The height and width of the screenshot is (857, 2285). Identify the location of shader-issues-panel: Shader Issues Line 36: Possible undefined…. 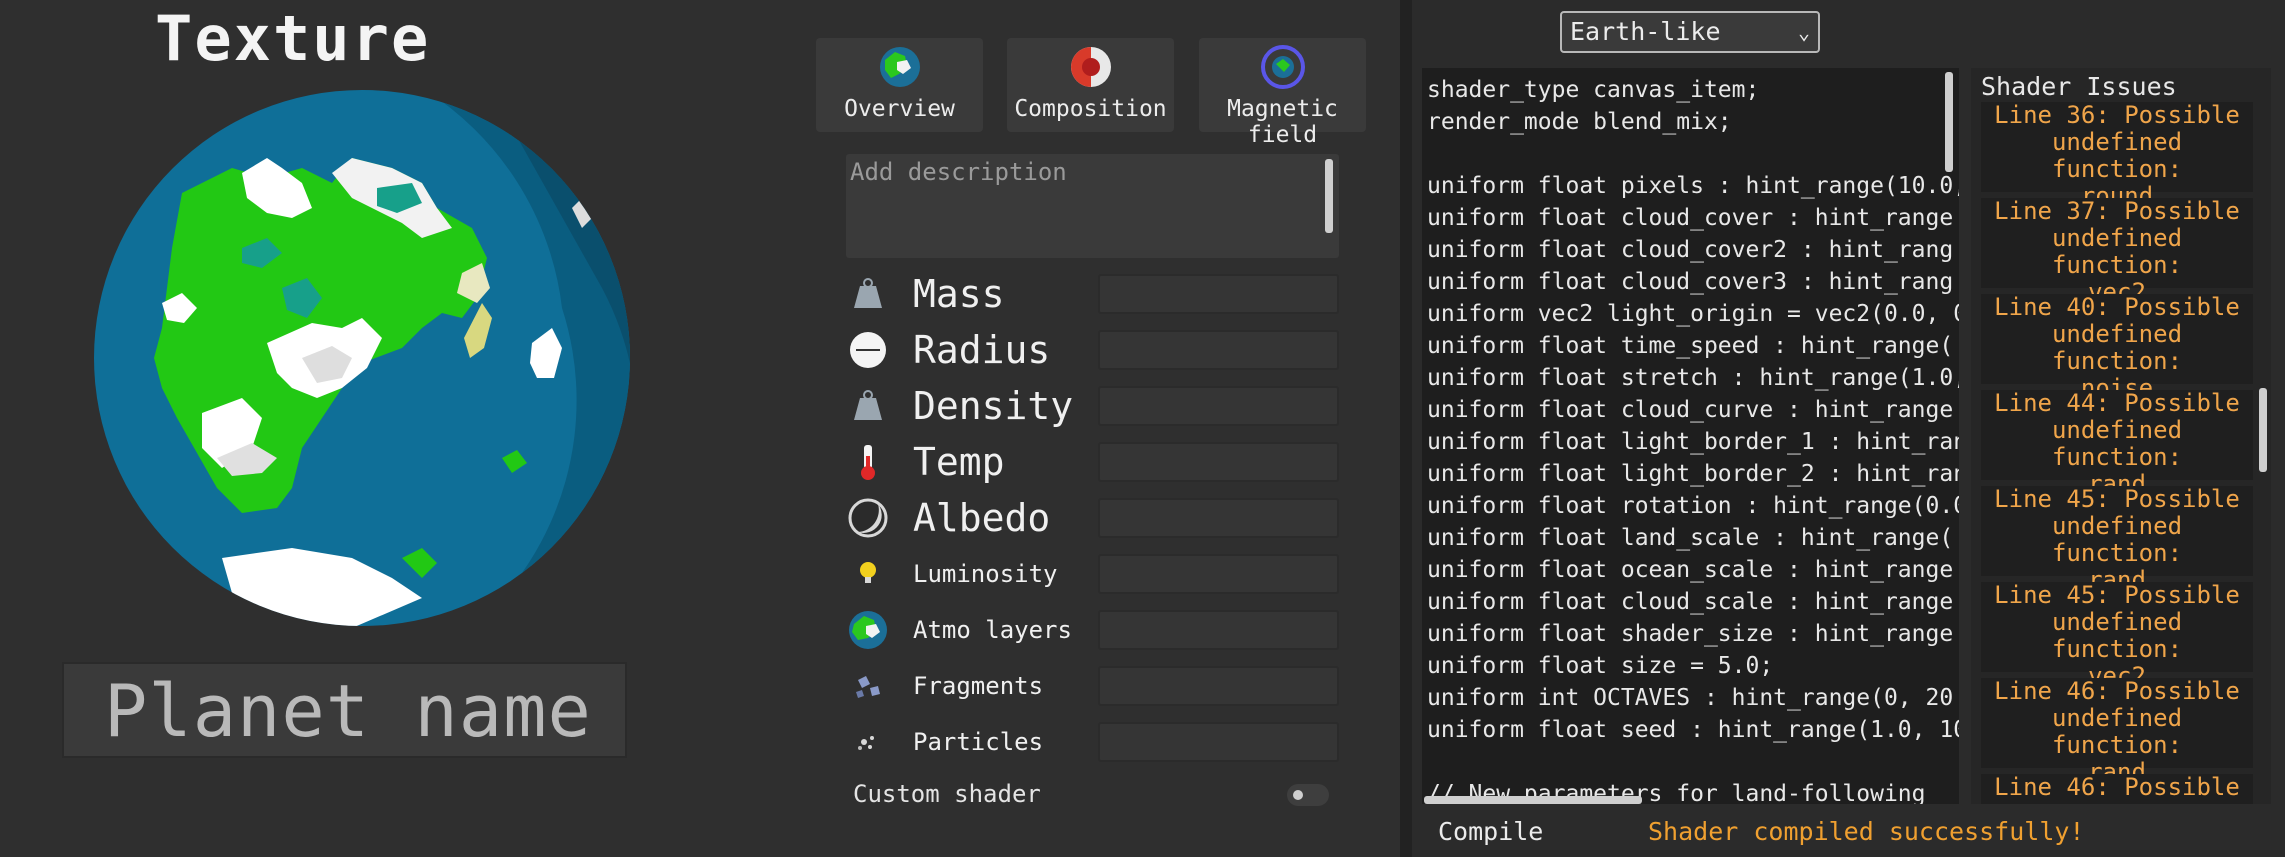
(2121, 436).